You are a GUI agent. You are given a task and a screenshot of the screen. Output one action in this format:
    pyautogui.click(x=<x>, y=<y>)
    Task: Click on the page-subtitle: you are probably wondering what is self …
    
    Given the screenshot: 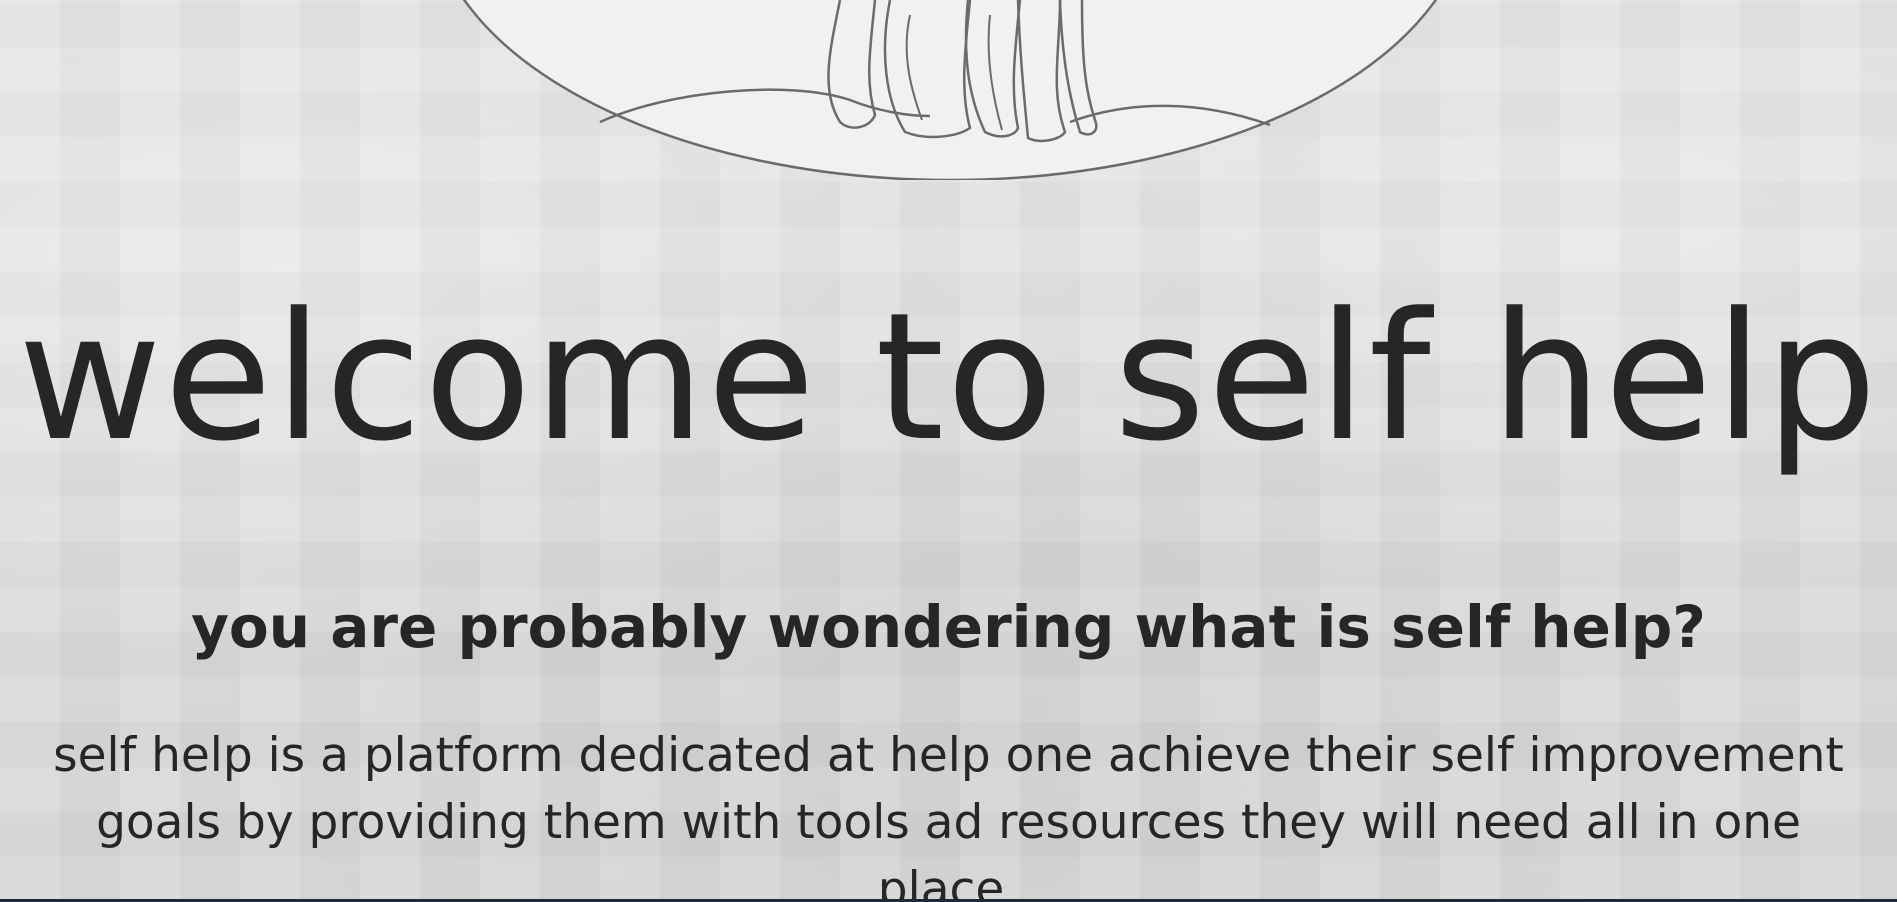 What is the action you would take?
    pyautogui.click(x=948, y=627)
    